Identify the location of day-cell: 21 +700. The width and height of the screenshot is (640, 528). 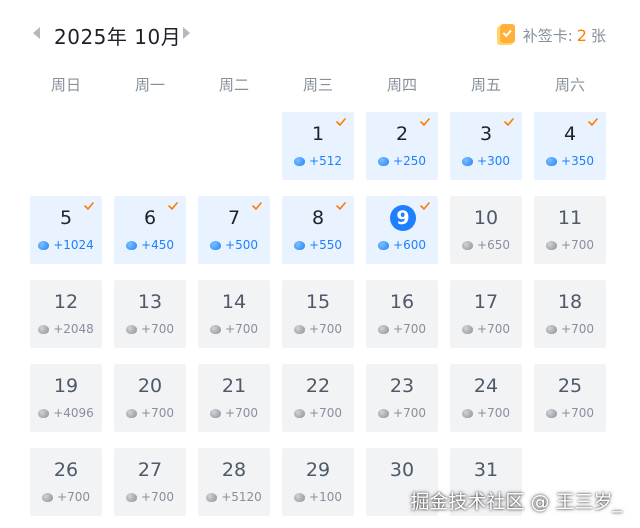
(234, 398).